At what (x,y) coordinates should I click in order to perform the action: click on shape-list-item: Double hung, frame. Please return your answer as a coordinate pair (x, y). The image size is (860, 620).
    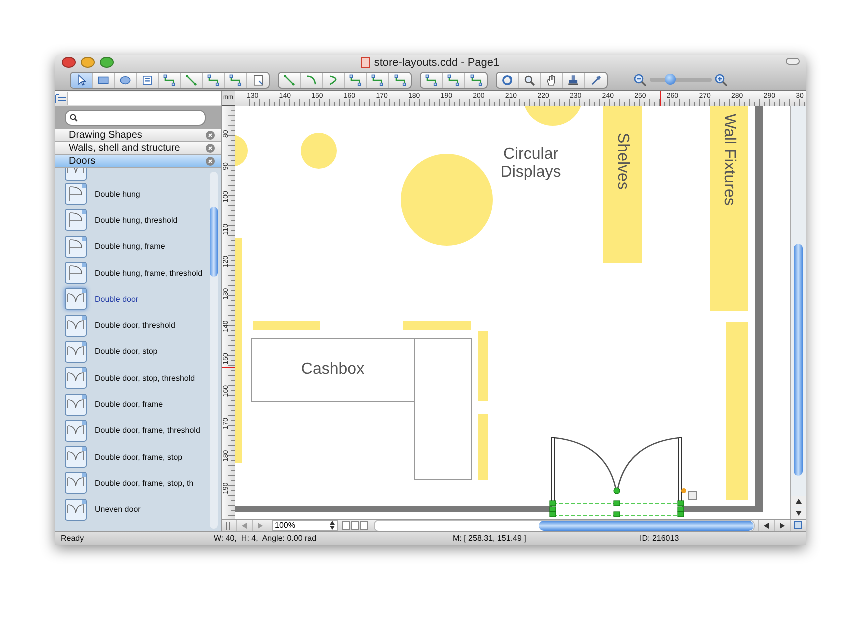
    Looking at the image, I should click on (132, 247).